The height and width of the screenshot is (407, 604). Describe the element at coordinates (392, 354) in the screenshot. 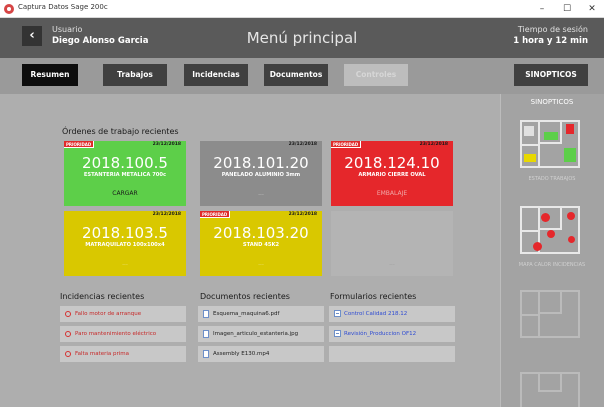

I see `form-item-empty` at that location.